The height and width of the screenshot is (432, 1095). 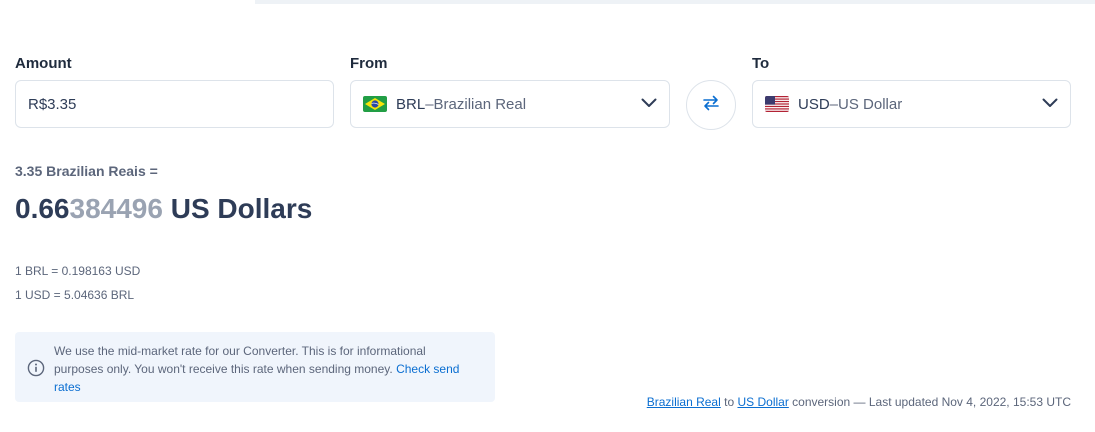 I want to click on us-dollar-link: US Dollar, so click(x=762, y=402).